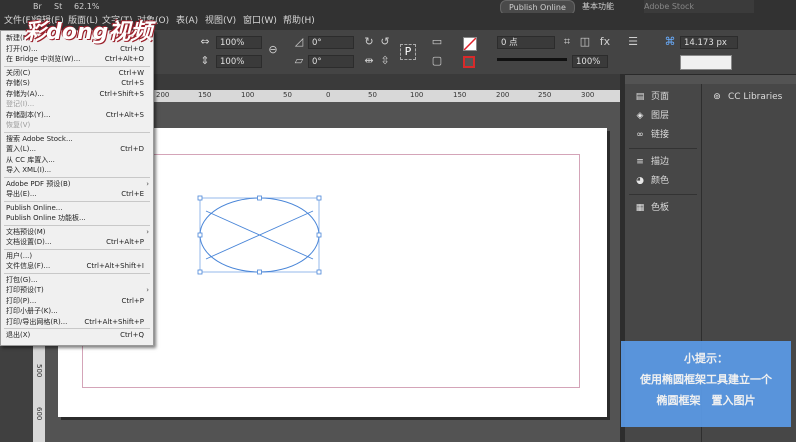  What do you see at coordinates (77, 290) in the screenshot?
I see `file-menu-item: 打印预设(T) ›` at bounding box center [77, 290].